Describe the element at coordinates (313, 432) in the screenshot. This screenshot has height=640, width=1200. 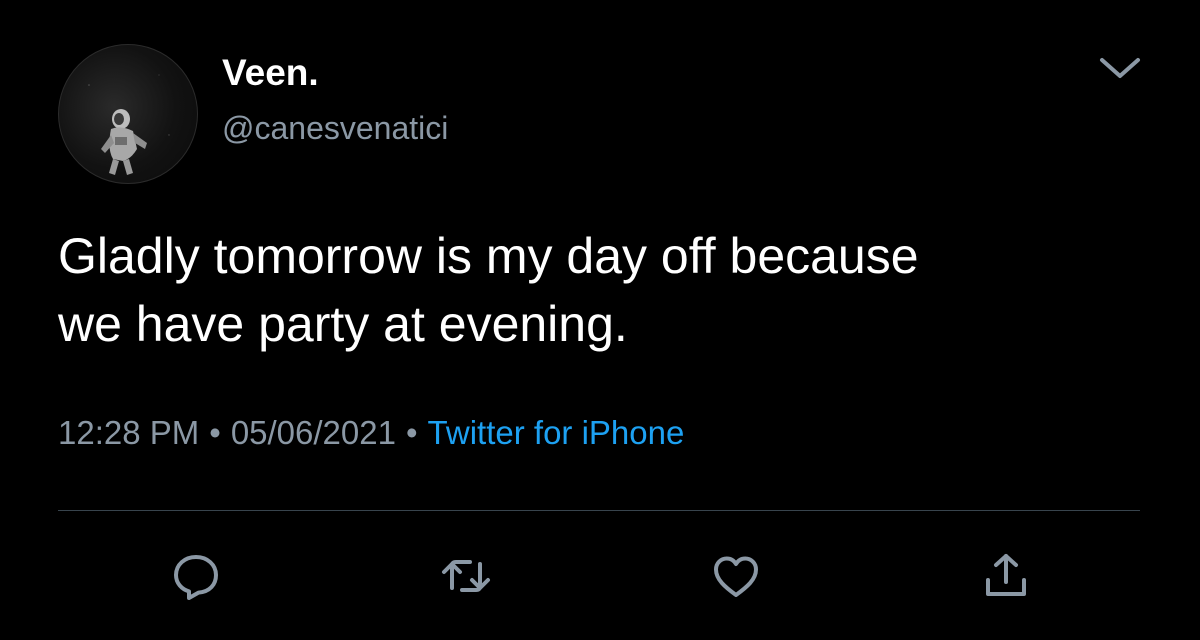
I see `tweet-date: 05/06/2021` at that location.